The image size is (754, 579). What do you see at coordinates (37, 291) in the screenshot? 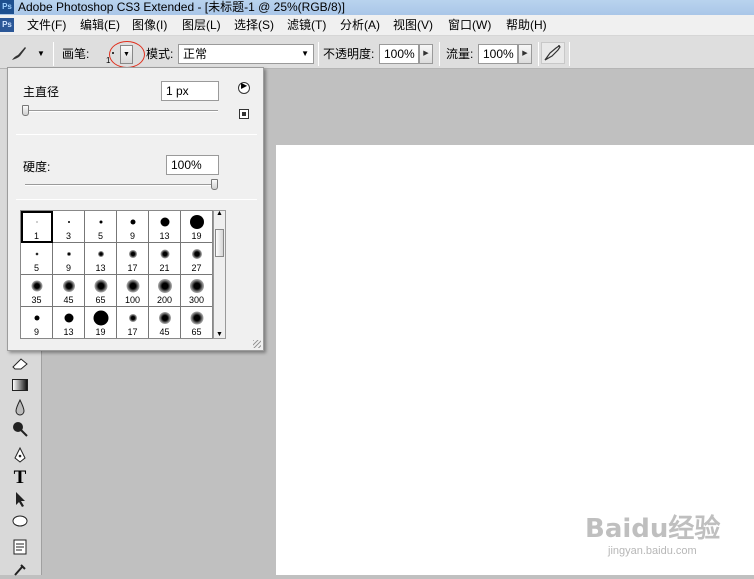
I see `brush-preset: 35` at bounding box center [37, 291].